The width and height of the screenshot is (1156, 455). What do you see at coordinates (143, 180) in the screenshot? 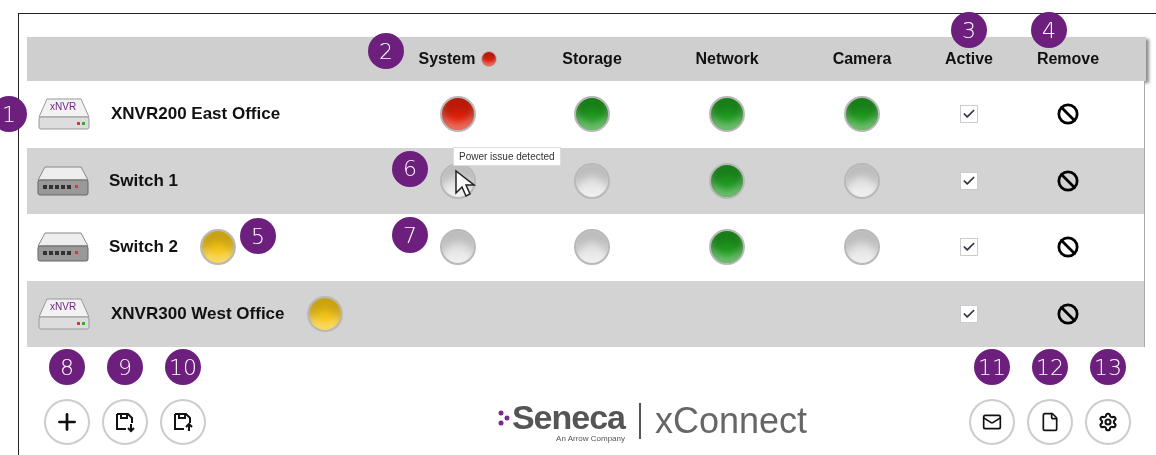
I see `device-name: Switch 1` at bounding box center [143, 180].